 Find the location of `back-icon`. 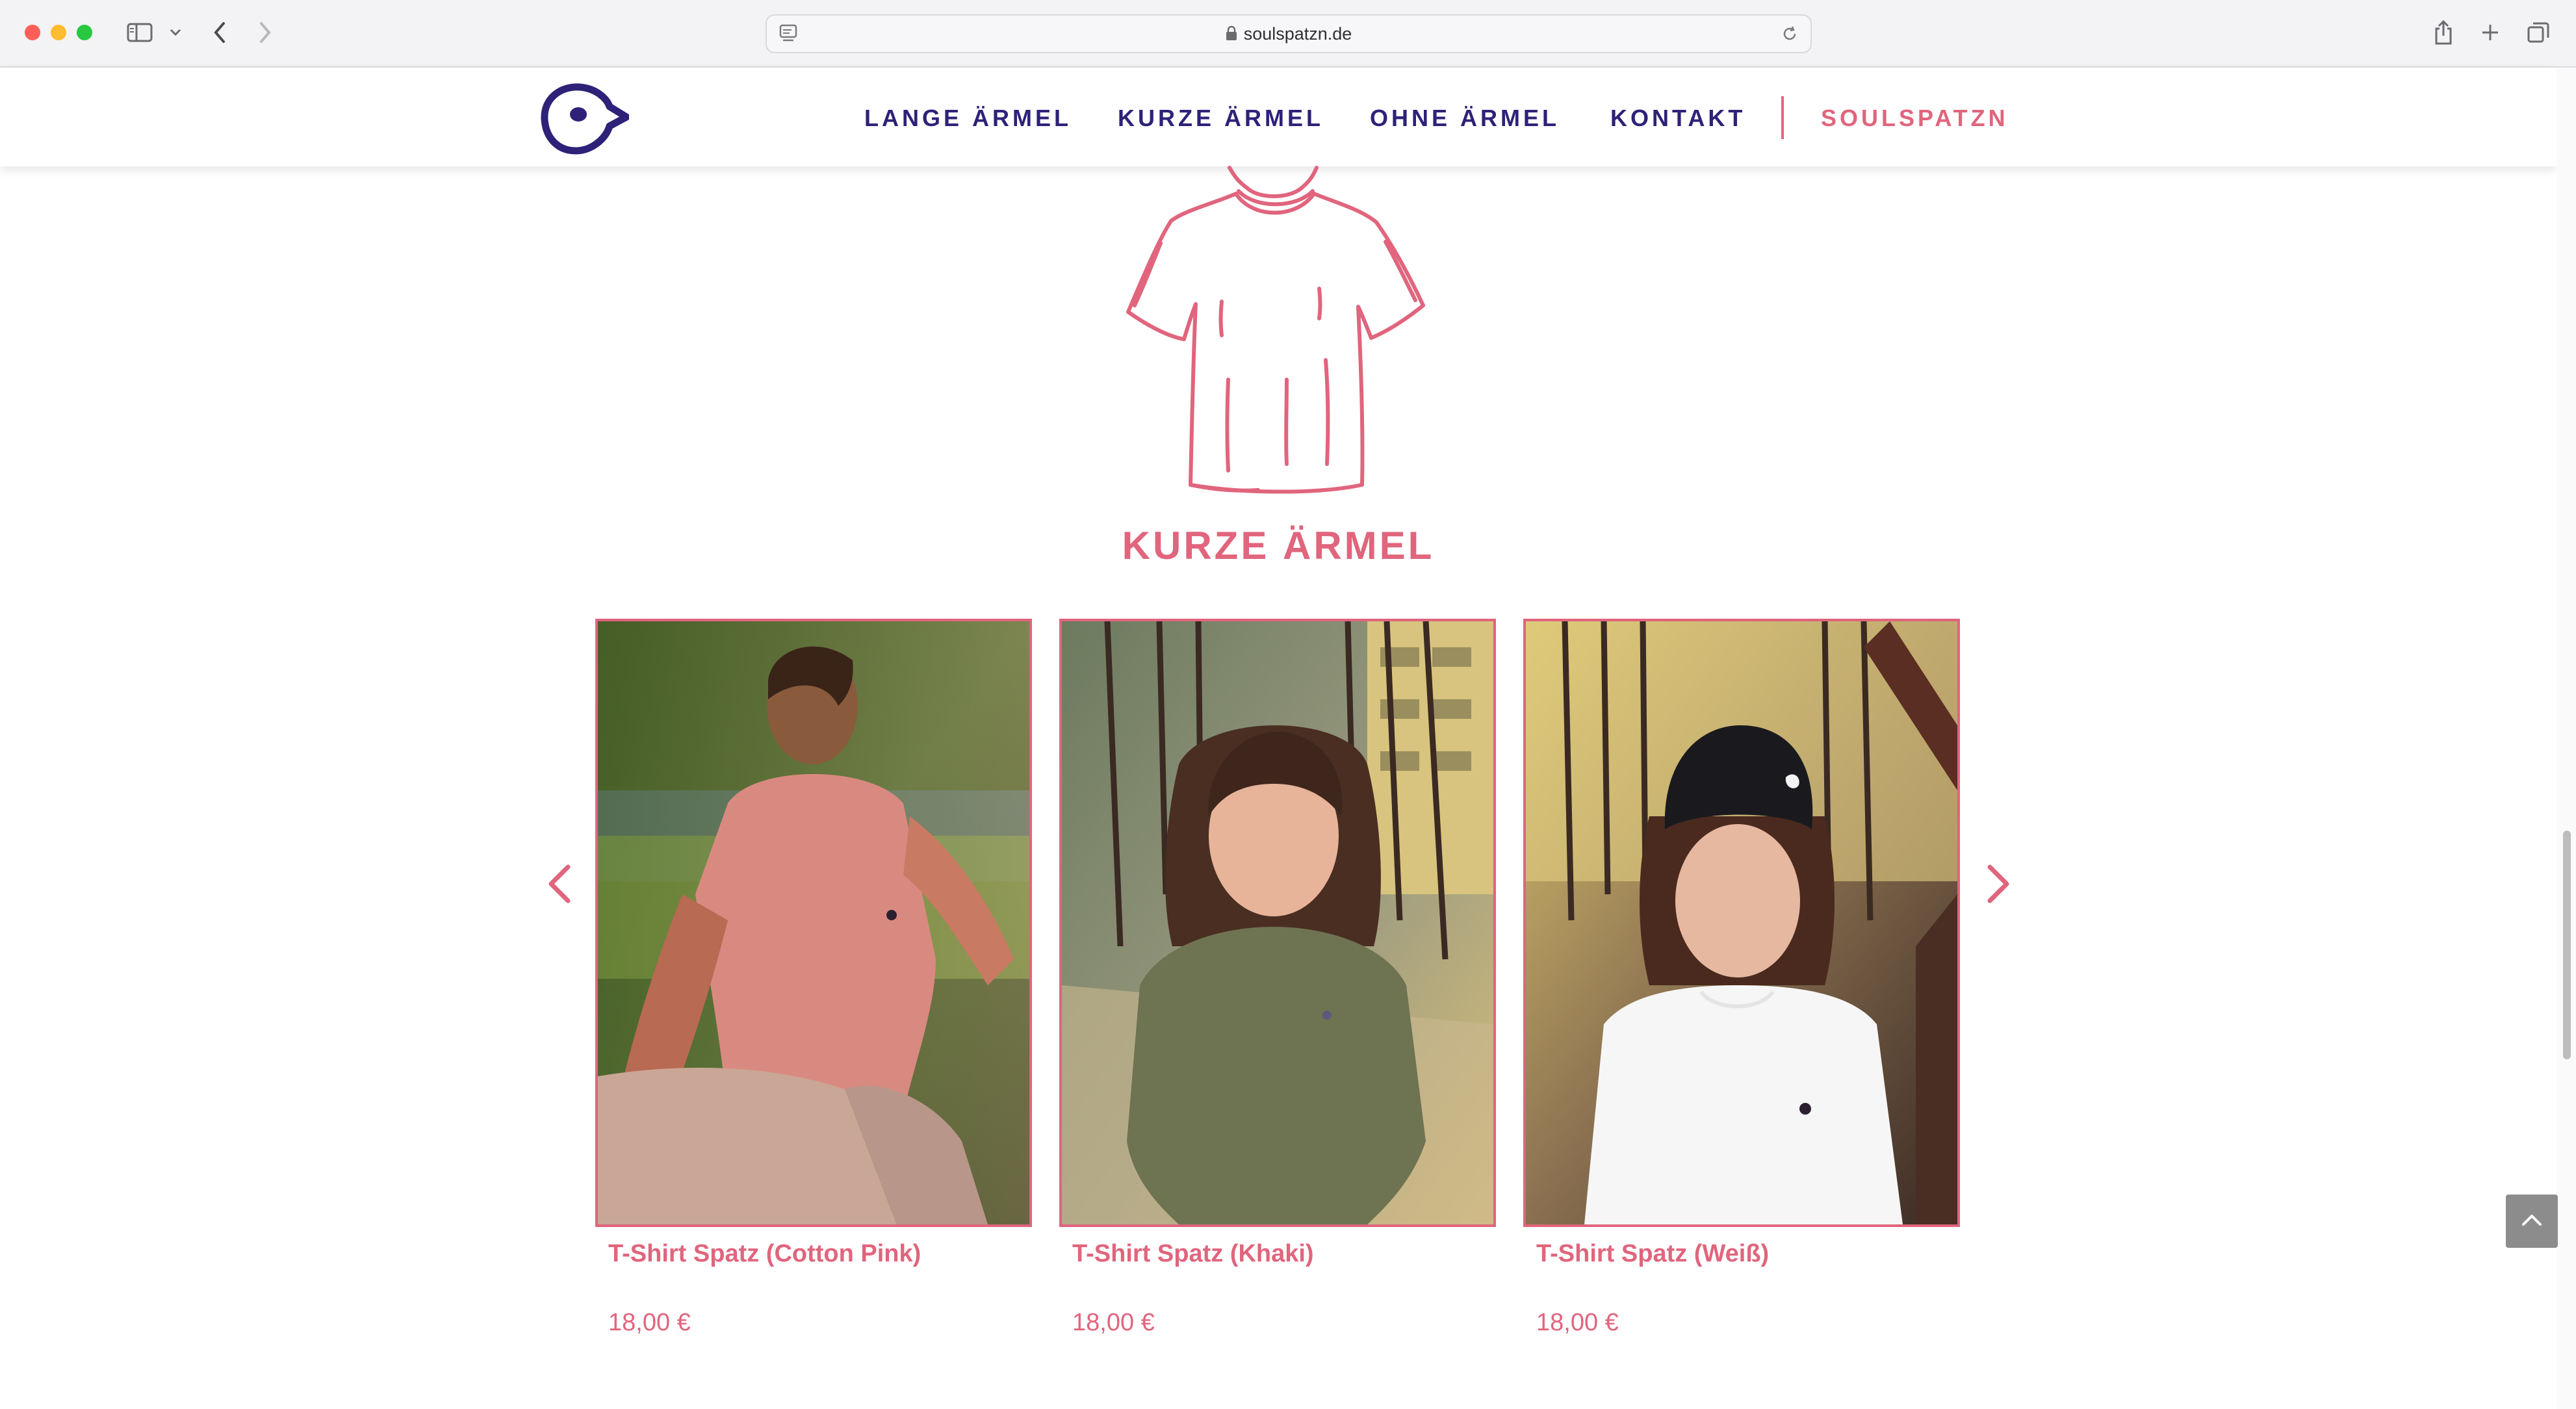

back-icon is located at coordinates (220, 32).